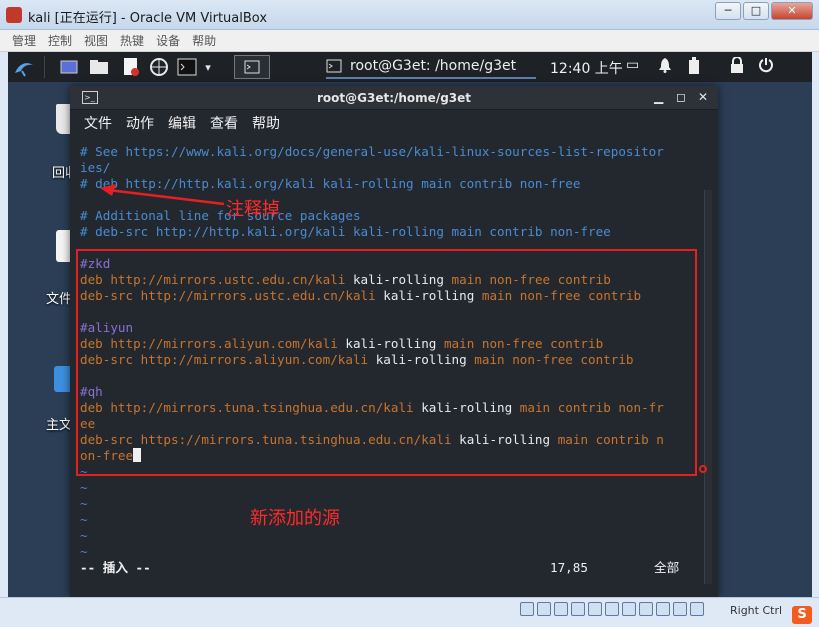 This screenshot has width=819, height=627. I want to click on arrow-icon, so click(162, 195).